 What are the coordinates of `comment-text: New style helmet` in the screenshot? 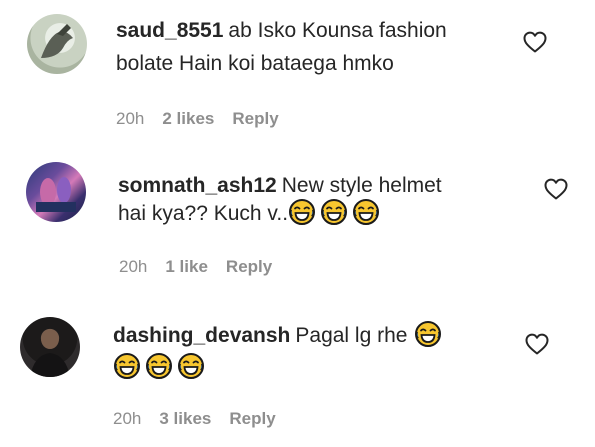 It's located at (361, 185).